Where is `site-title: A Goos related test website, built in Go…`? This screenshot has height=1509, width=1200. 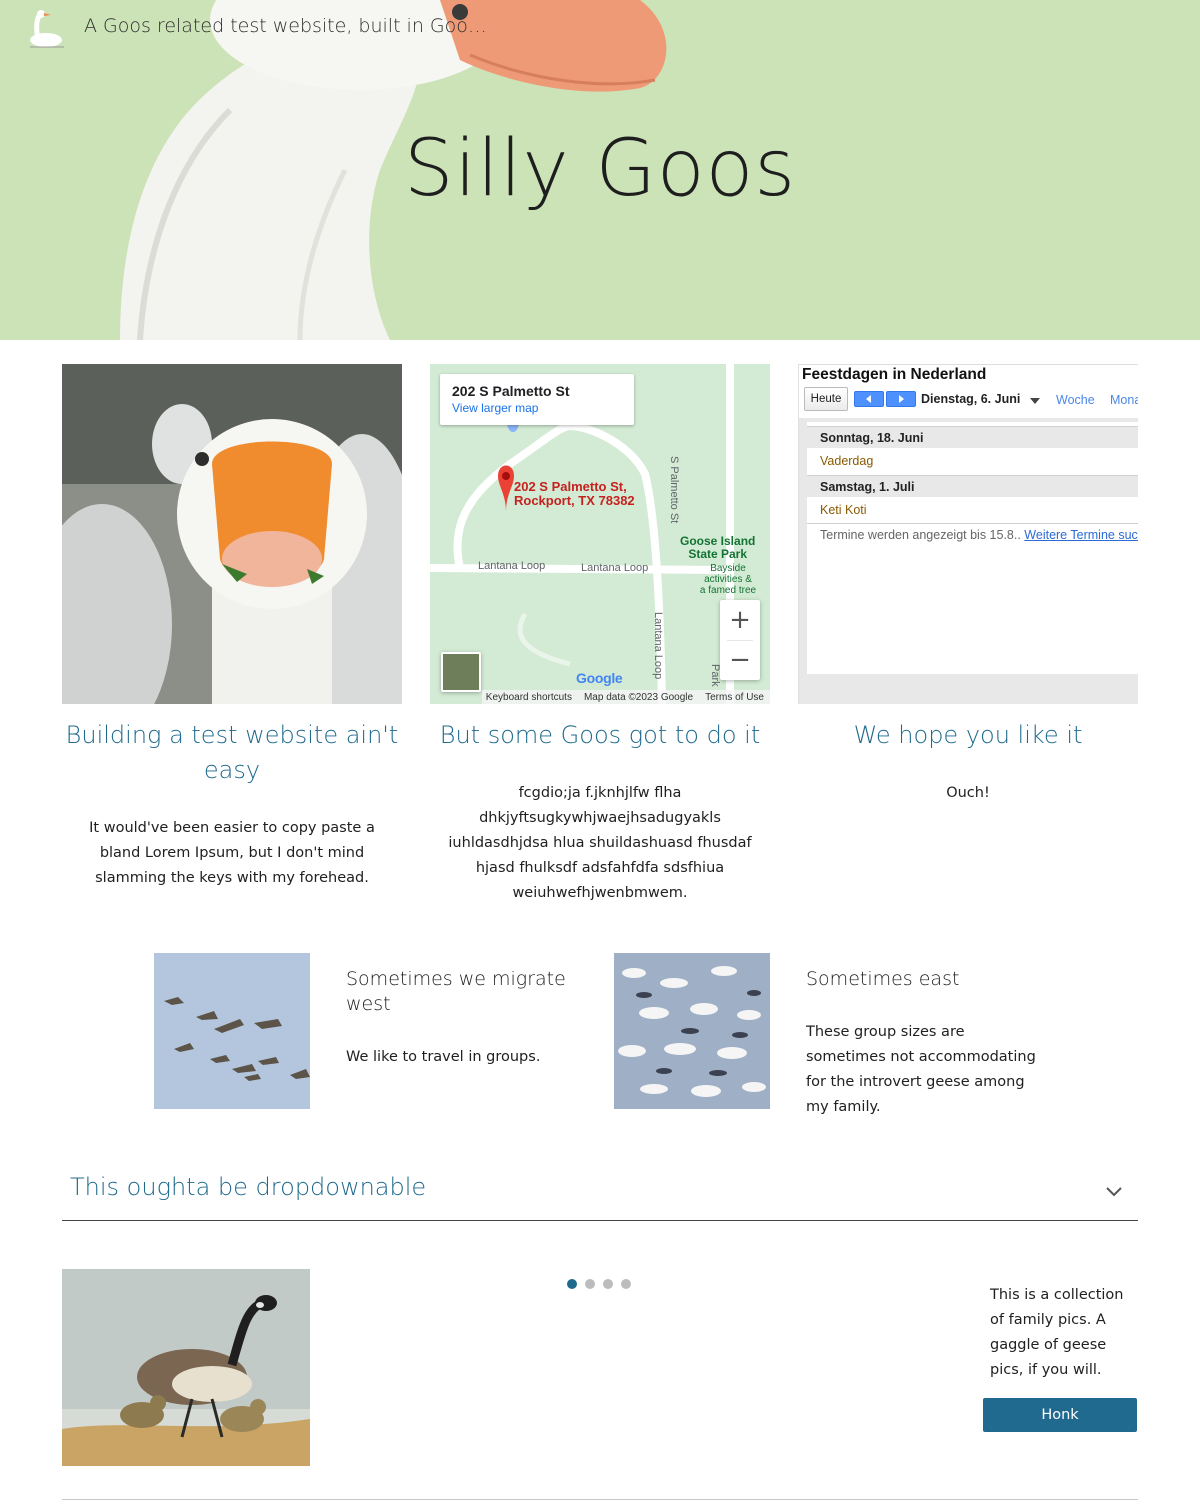
site-title: A Goos related test website, built in Go… is located at coordinates (285, 26).